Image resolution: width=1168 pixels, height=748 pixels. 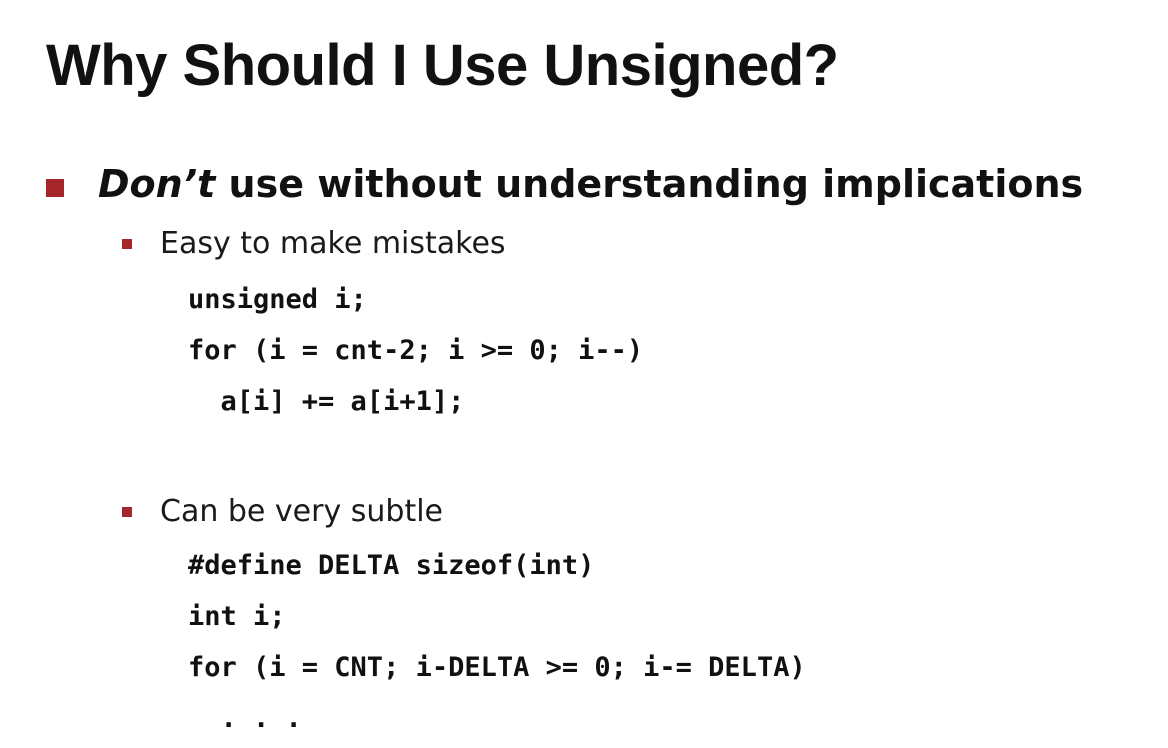 What do you see at coordinates (55, 187) in the screenshot?
I see `square-bullet-icon` at bounding box center [55, 187].